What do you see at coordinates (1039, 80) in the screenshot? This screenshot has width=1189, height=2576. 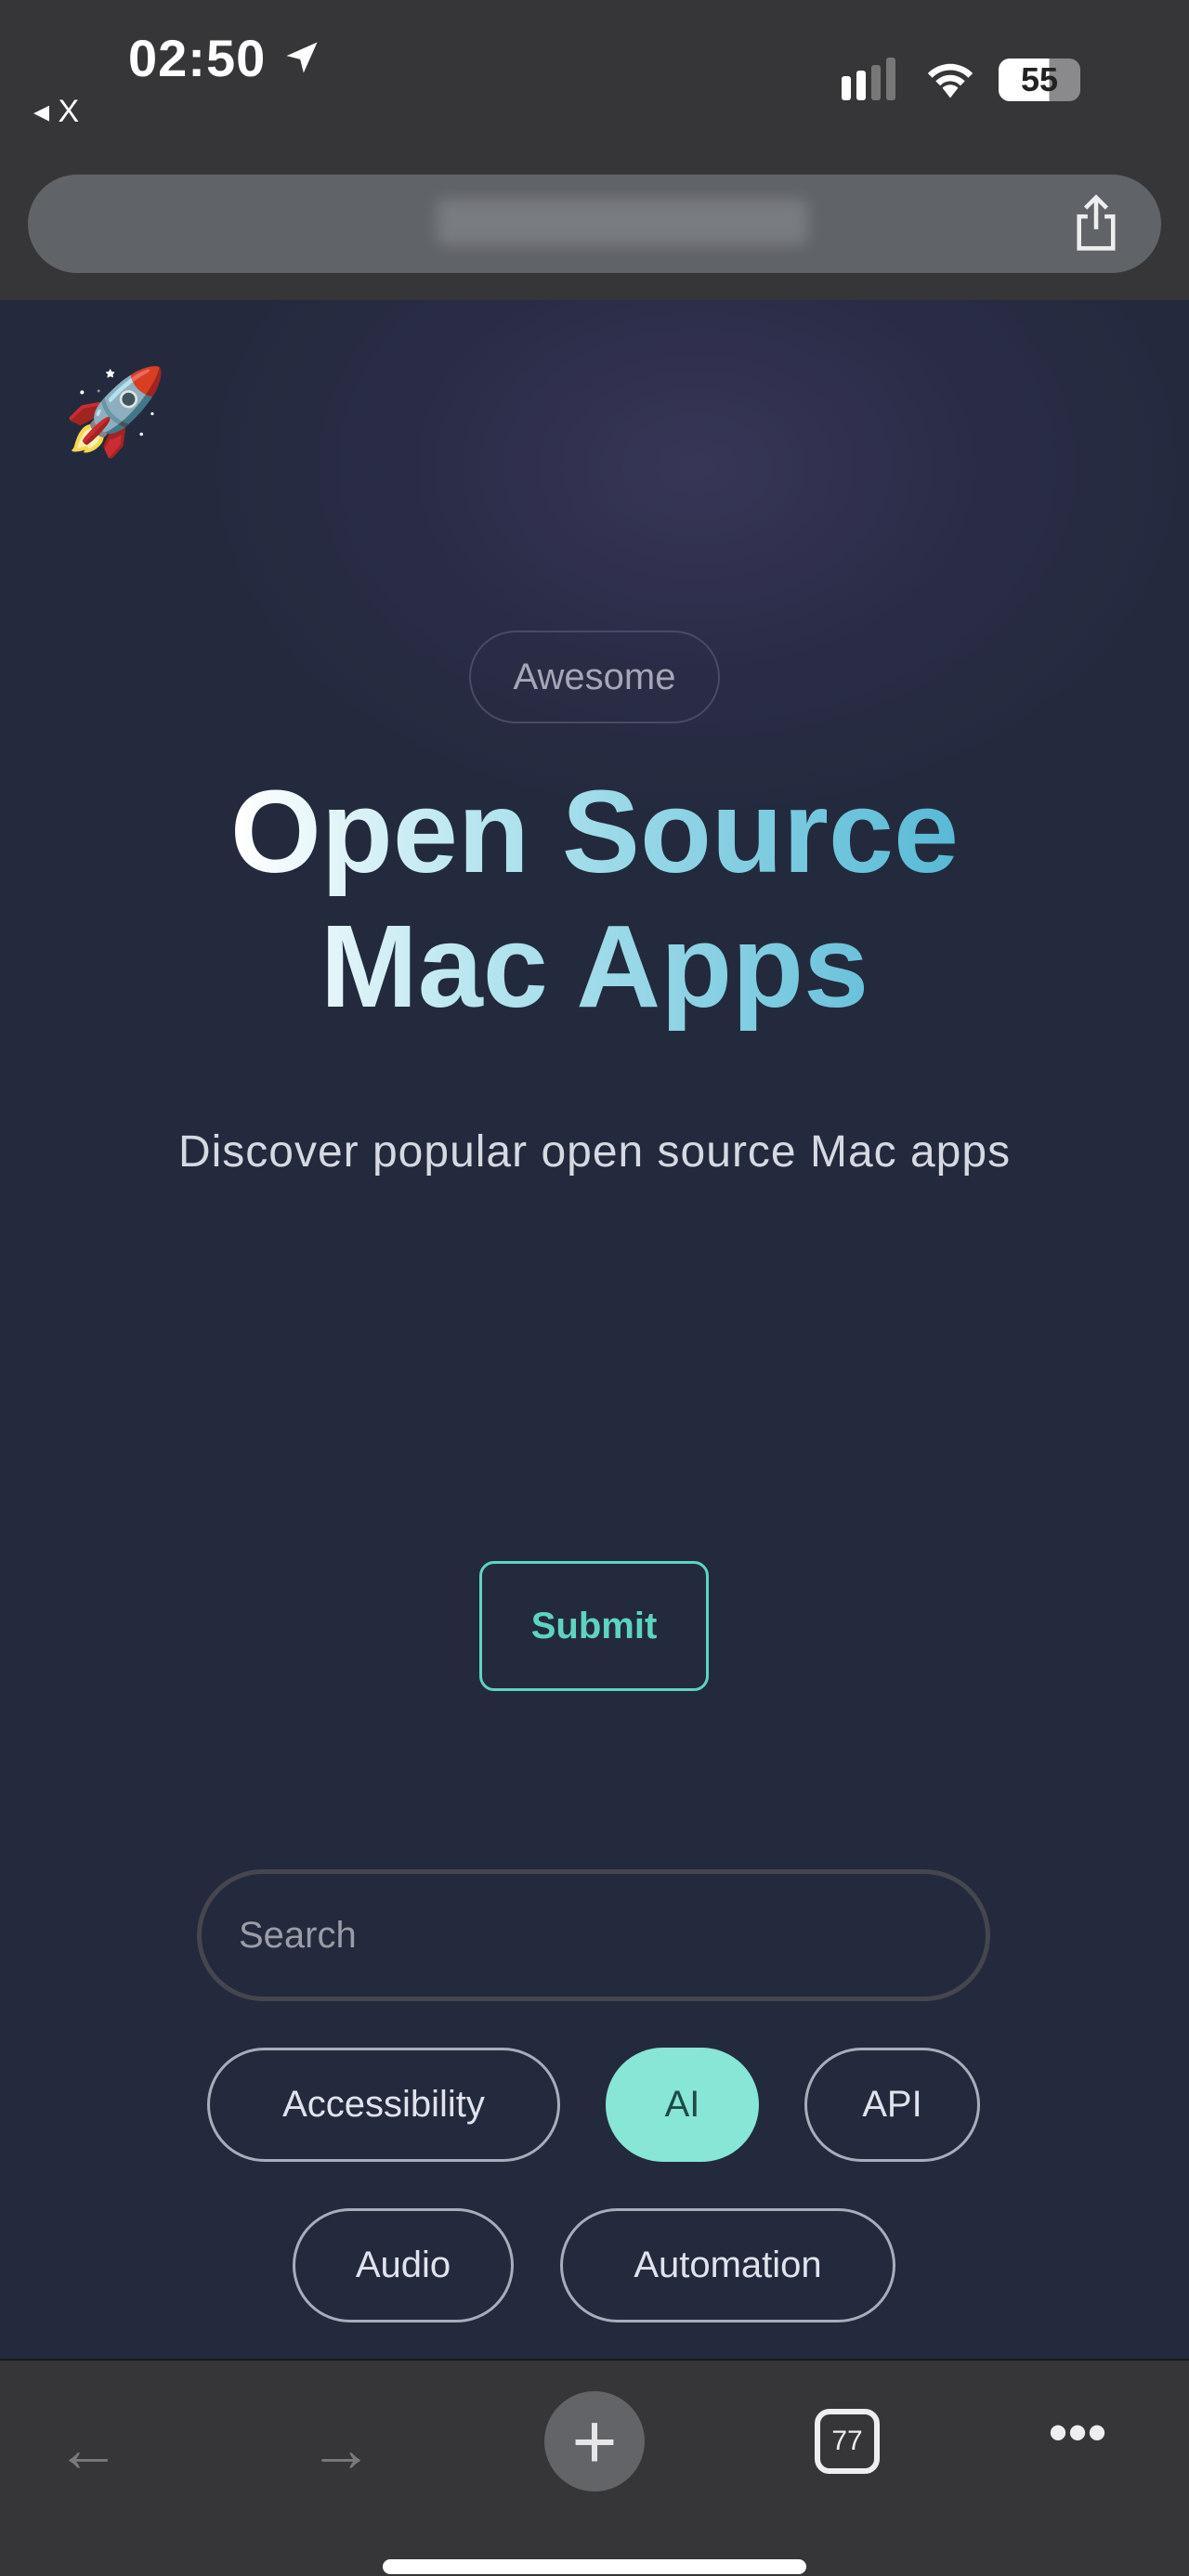 I see `battery-indicator: 55` at bounding box center [1039, 80].